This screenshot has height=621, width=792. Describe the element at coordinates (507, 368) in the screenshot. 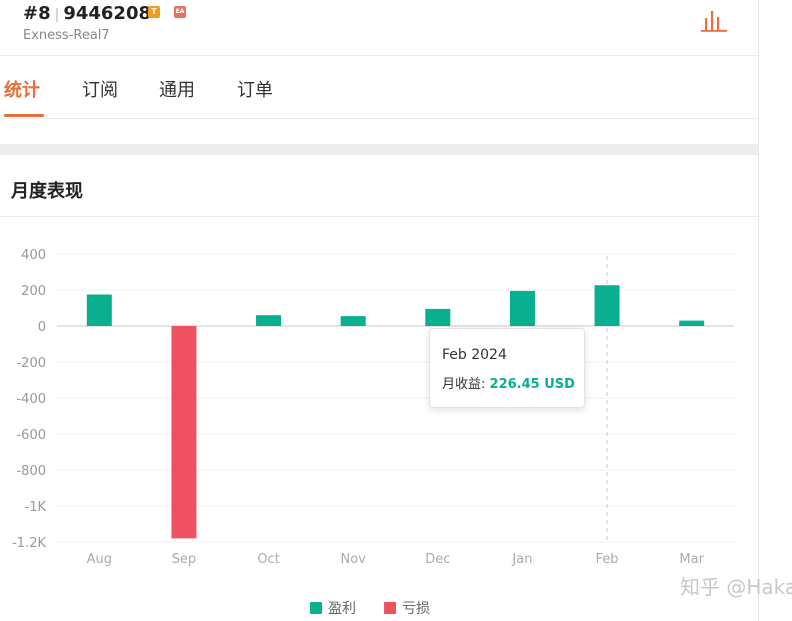

I see `chart-tooltip: Feb 2024 月收益: 226.45 USD` at that location.